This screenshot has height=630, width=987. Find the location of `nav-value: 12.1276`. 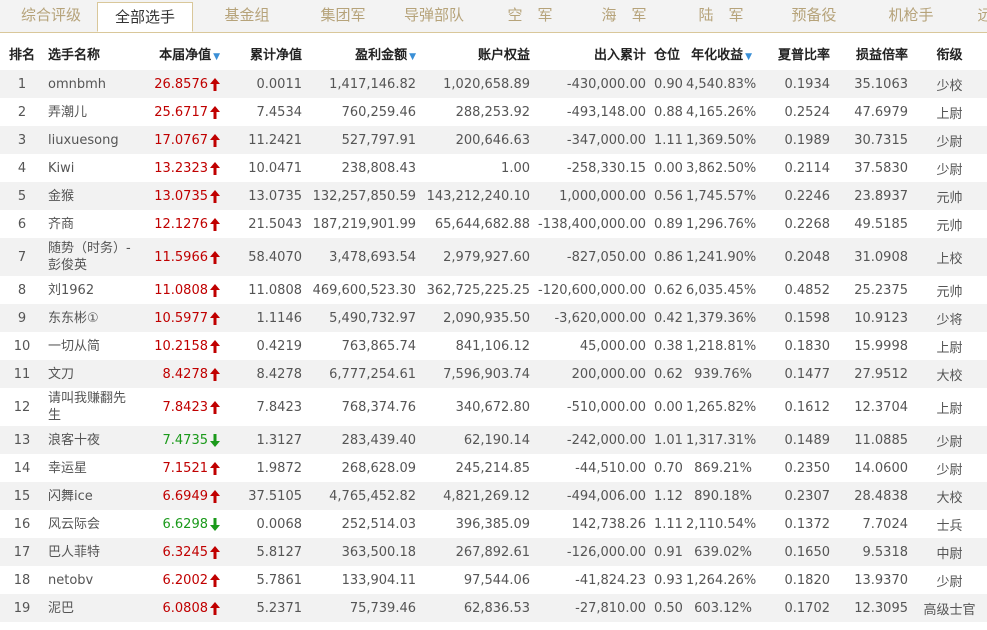

nav-value: 12.1276 is located at coordinates (181, 224).